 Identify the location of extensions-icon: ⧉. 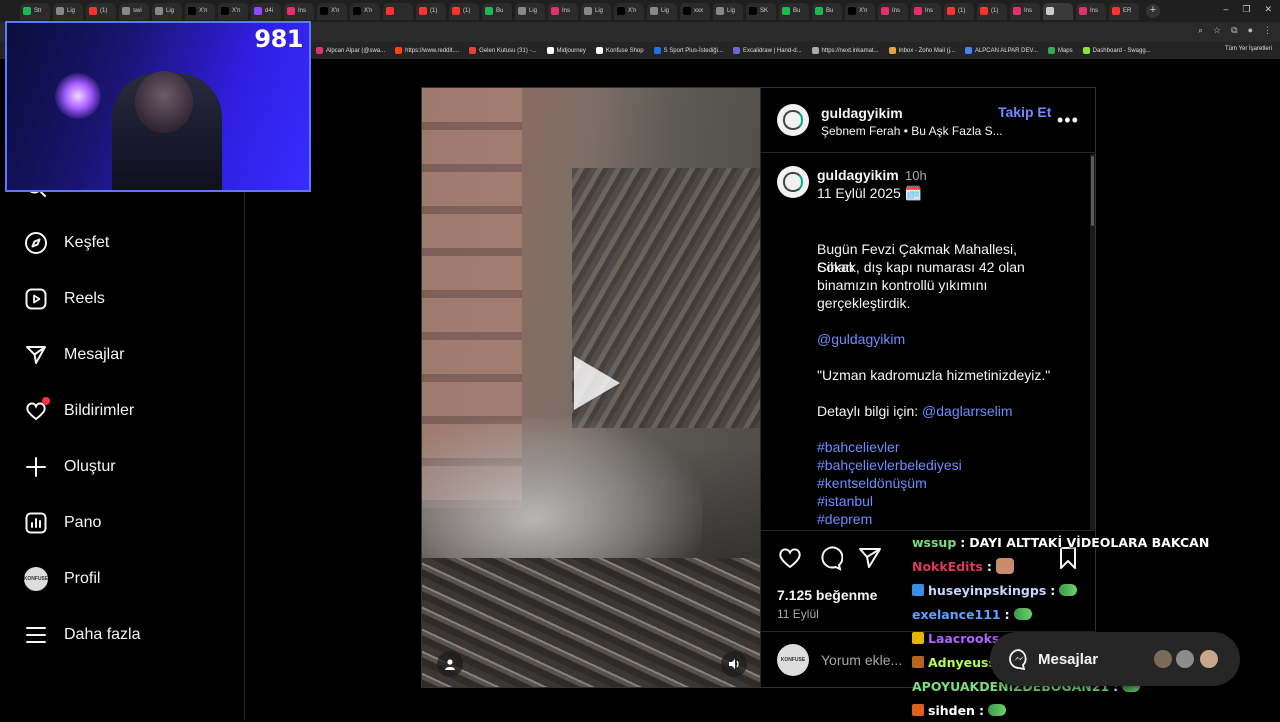
(1234, 30).